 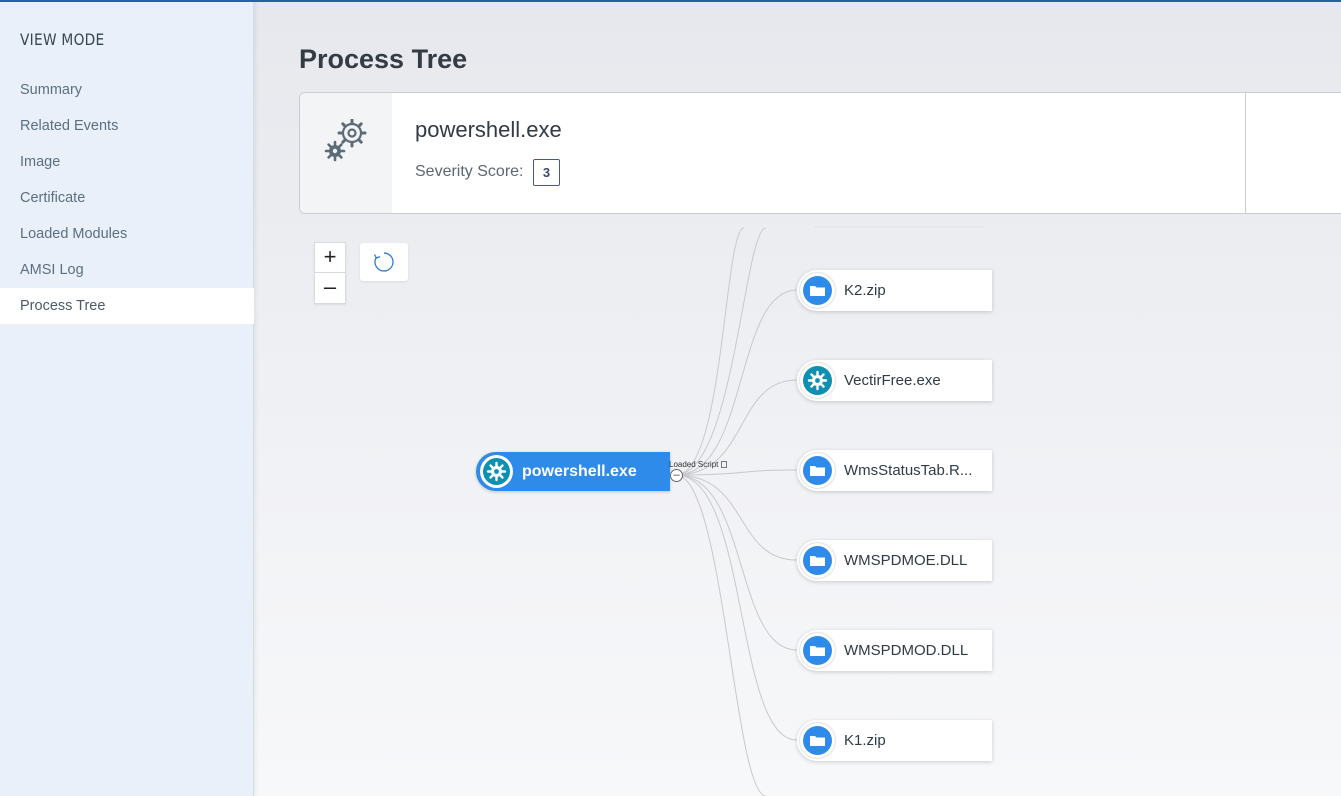 What do you see at coordinates (894, 740) in the screenshot?
I see `tree-node-k1-zip: K1.zip` at bounding box center [894, 740].